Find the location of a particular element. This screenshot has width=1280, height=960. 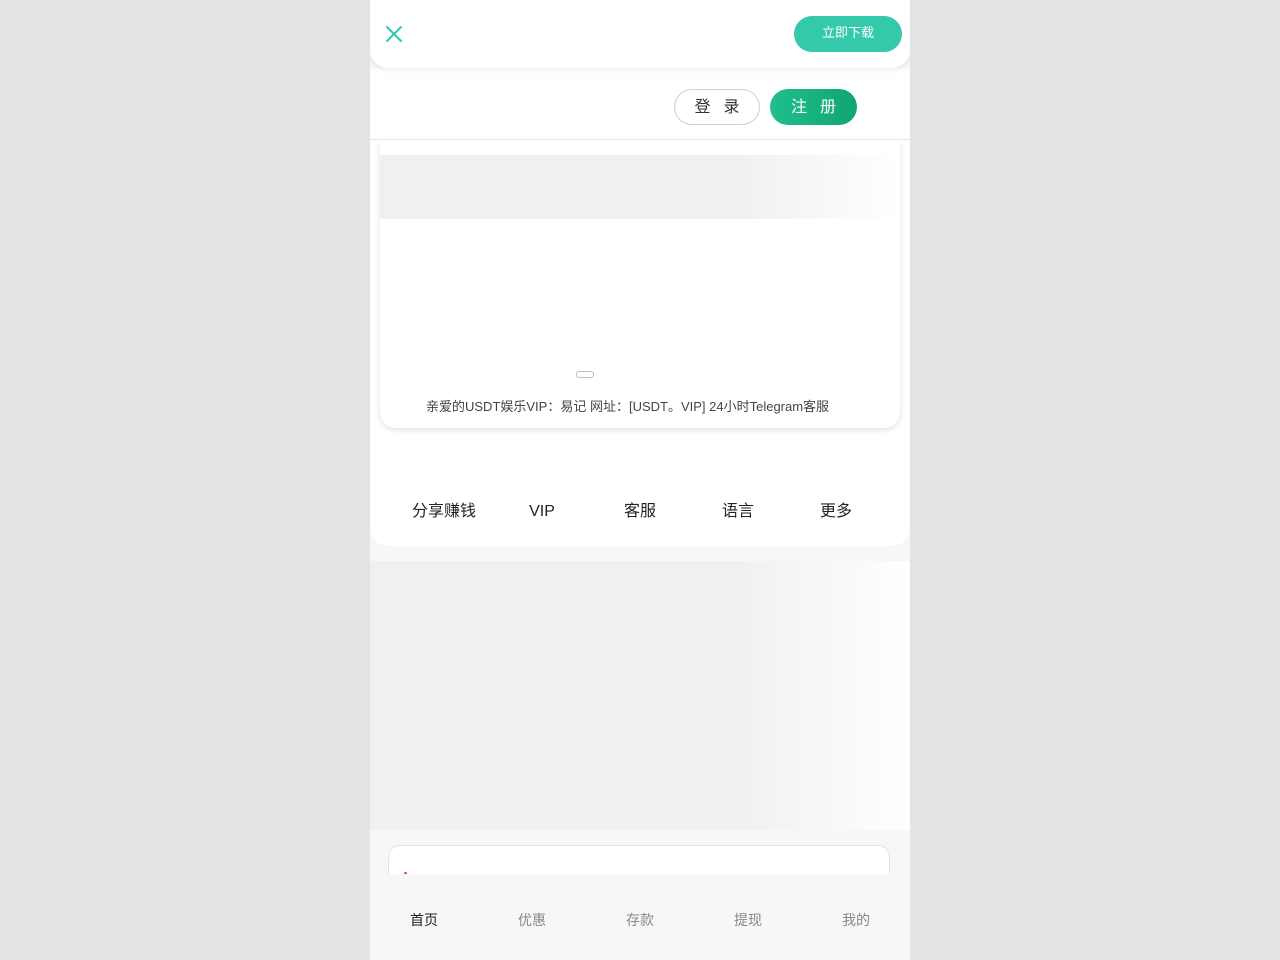

tab-profile: 我的 is located at coordinates (856, 917).